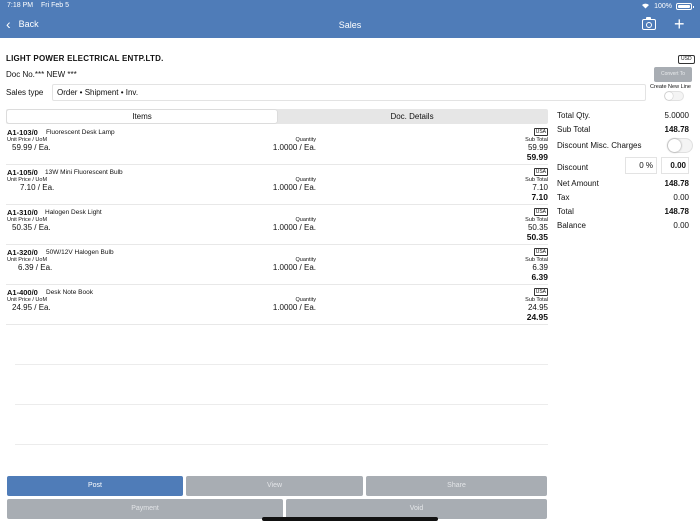 The width and height of the screenshot is (700, 525). I want to click on share-button: Share, so click(456, 486).